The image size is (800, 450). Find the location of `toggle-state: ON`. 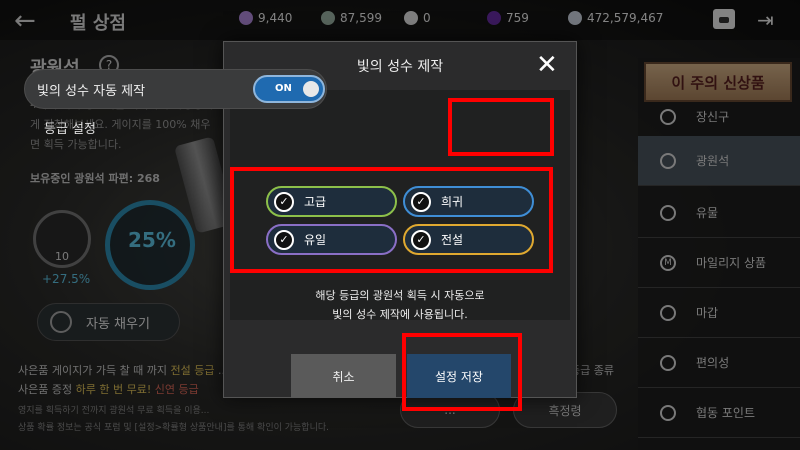

toggle-state: ON is located at coordinates (283, 88).